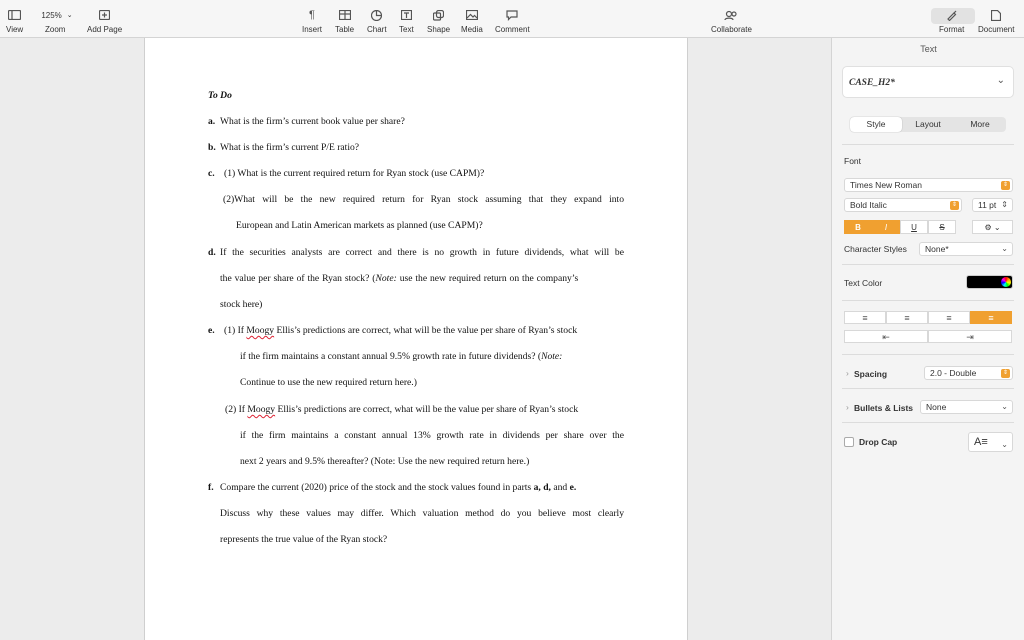 The width and height of the screenshot is (1024, 640). I want to click on font-typeface-select: Bold Italic ⇕, so click(903, 205).